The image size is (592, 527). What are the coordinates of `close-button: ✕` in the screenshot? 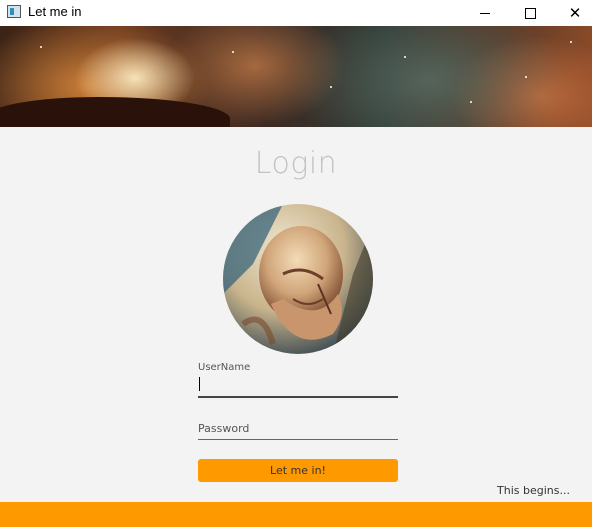 It's located at (572, 13).